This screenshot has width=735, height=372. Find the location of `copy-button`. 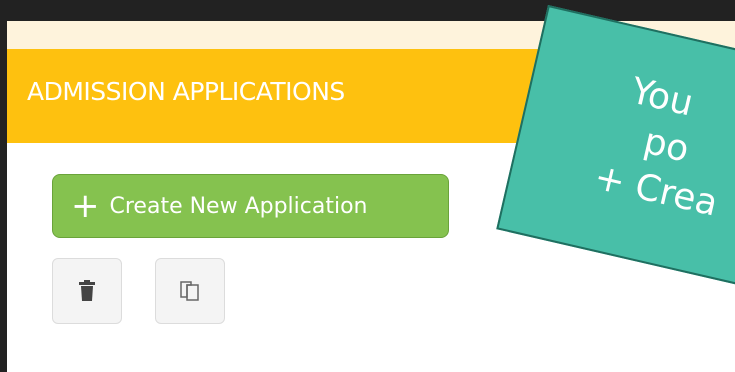

copy-button is located at coordinates (190, 291).